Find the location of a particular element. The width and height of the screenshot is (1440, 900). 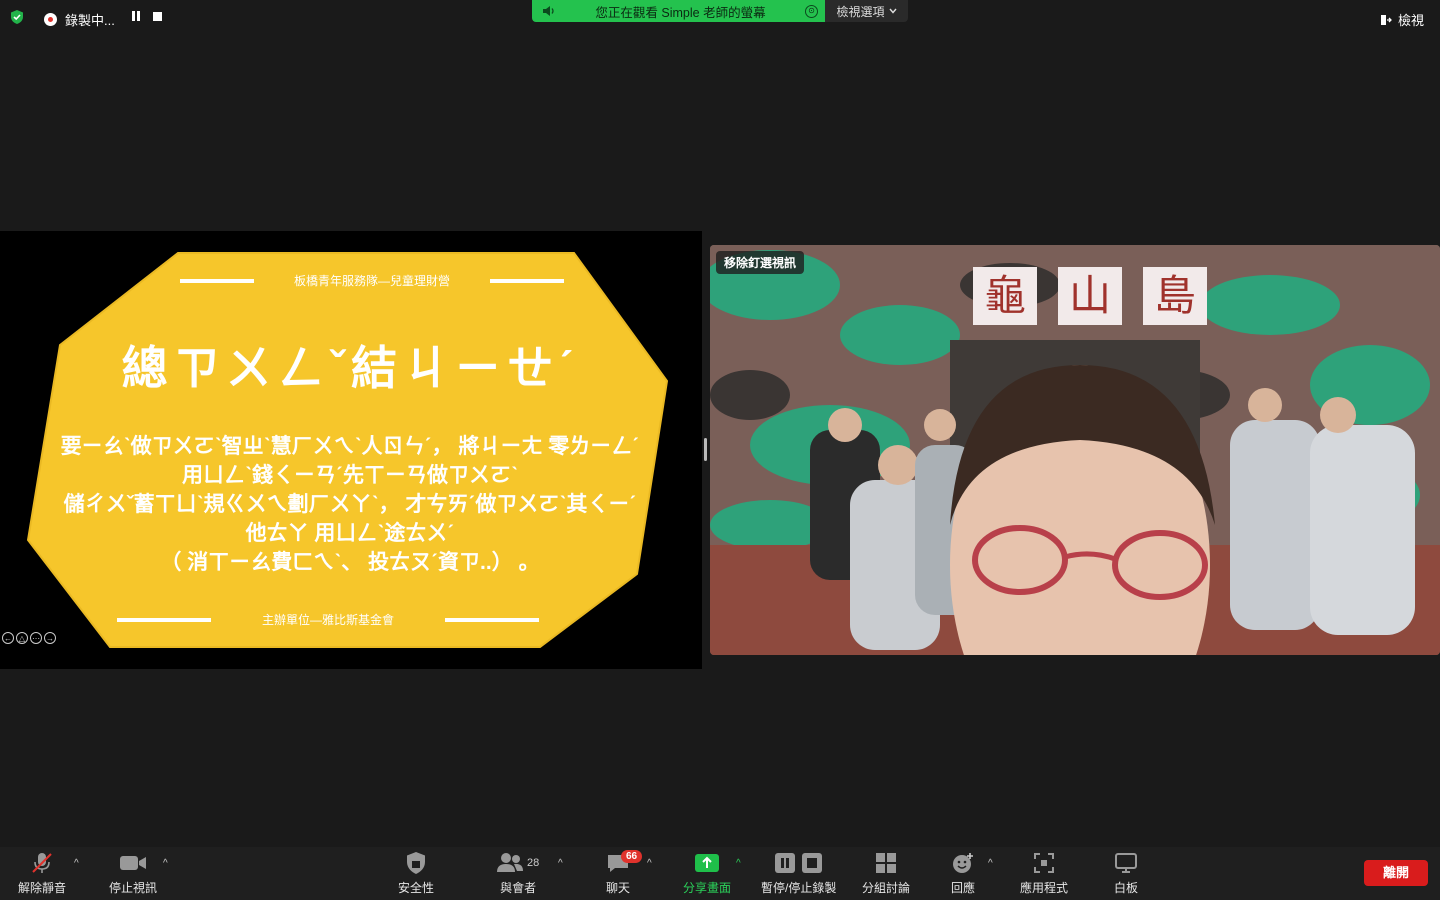

audio-options-caret-icon: ^ is located at coordinates (78, 863).